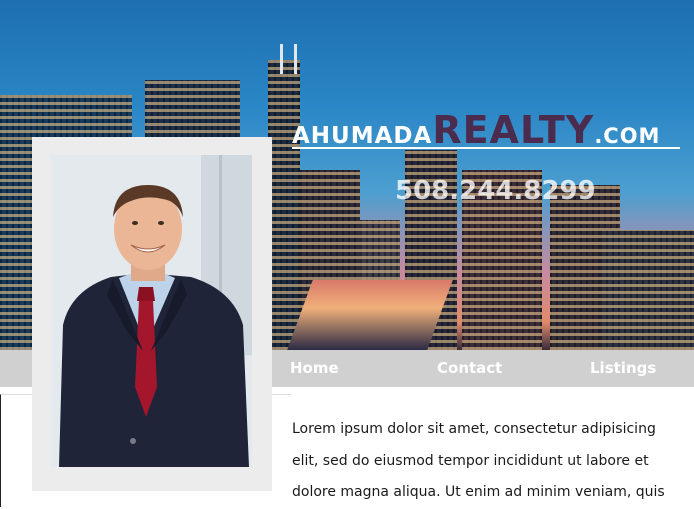 This screenshot has width=694, height=509. I want to click on river, so click(370, 315).